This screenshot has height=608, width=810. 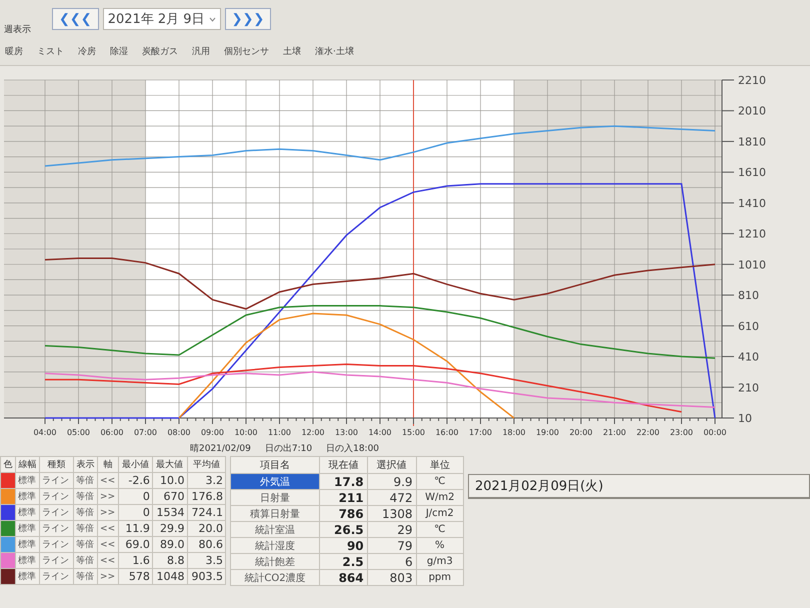 What do you see at coordinates (170, 512) in the screenshot?
I see `table-cell: 1534` at bounding box center [170, 512].